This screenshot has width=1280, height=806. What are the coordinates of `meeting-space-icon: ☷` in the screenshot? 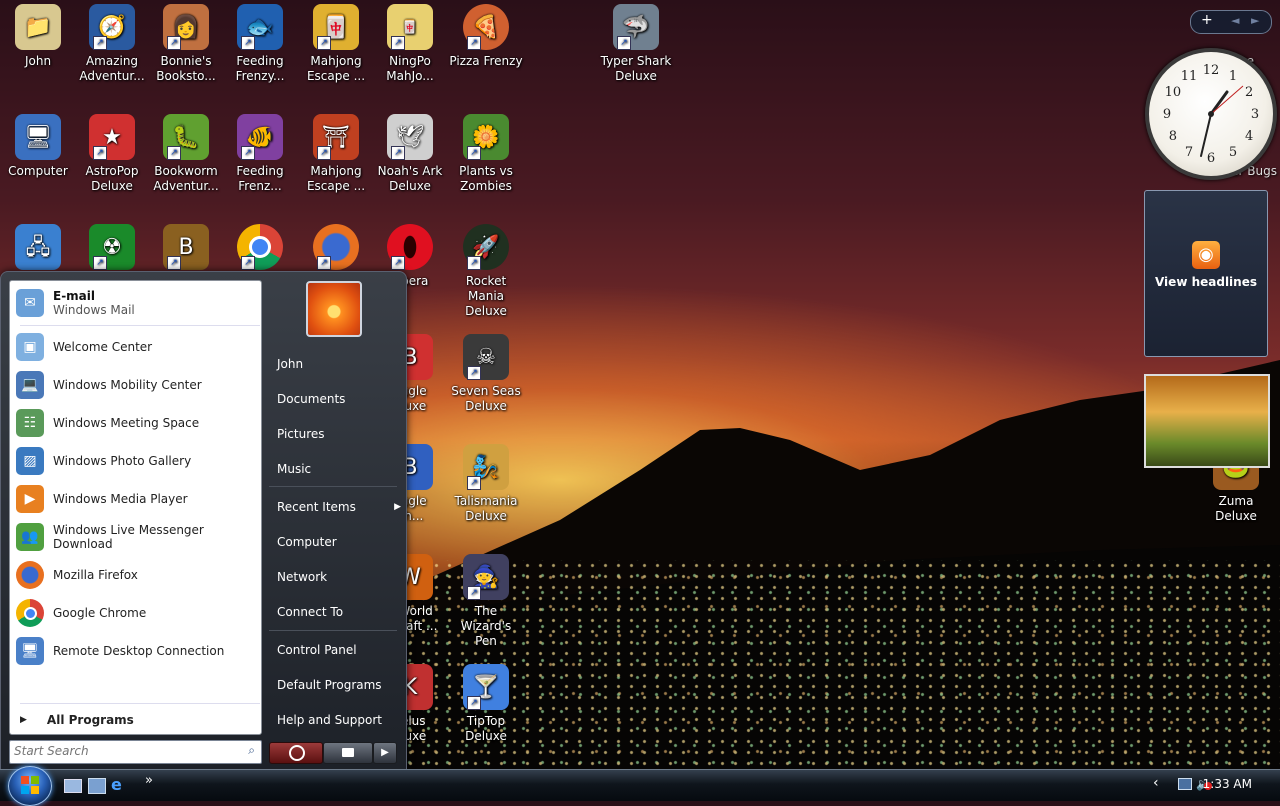 It's located at (30, 423).